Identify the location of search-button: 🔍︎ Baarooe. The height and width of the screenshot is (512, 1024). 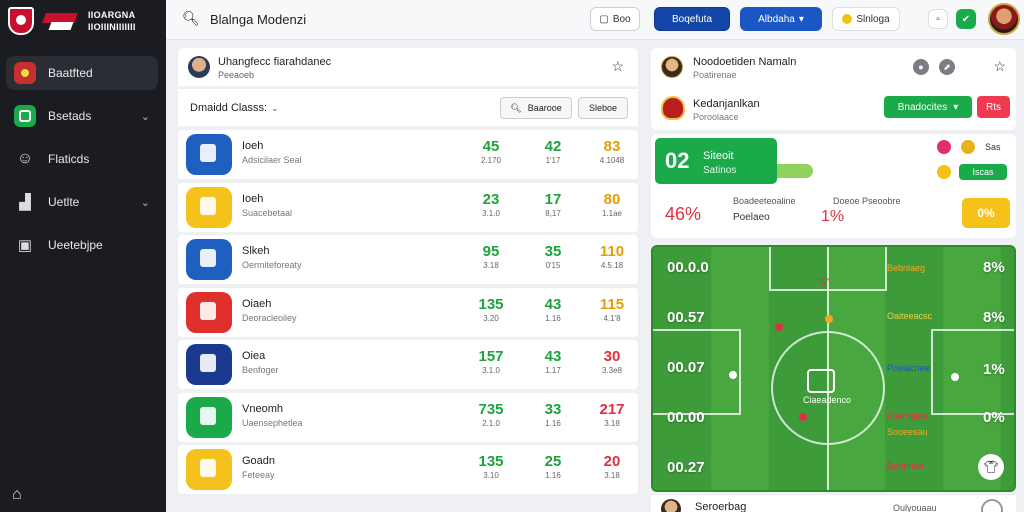
(536, 108).